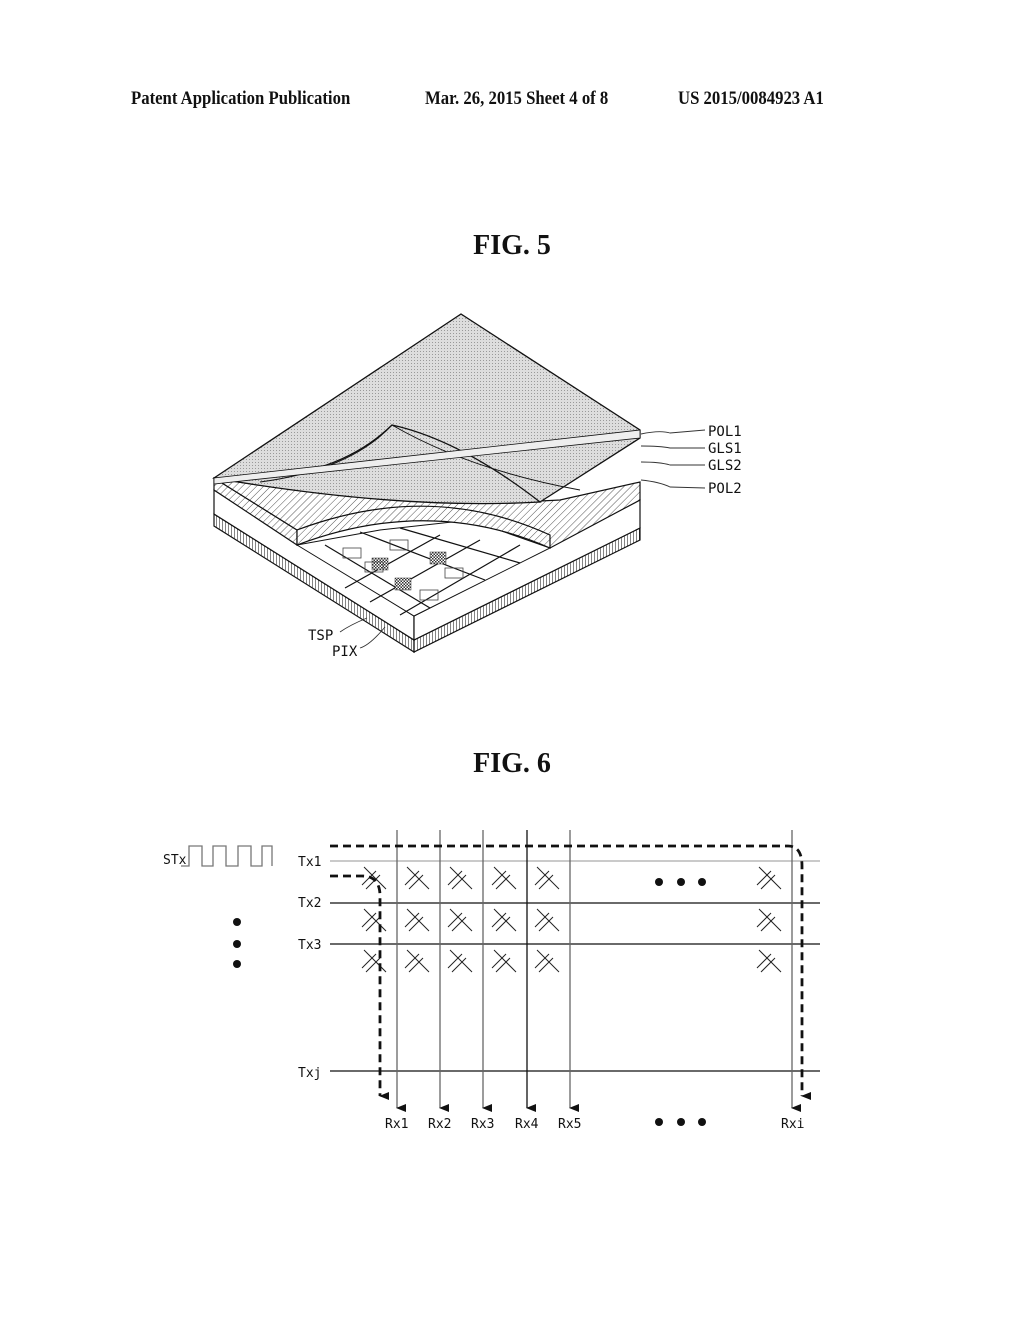 Image resolution: width=1024 pixels, height=1320 pixels. I want to click on tx3-label: Tx3, so click(309, 945).